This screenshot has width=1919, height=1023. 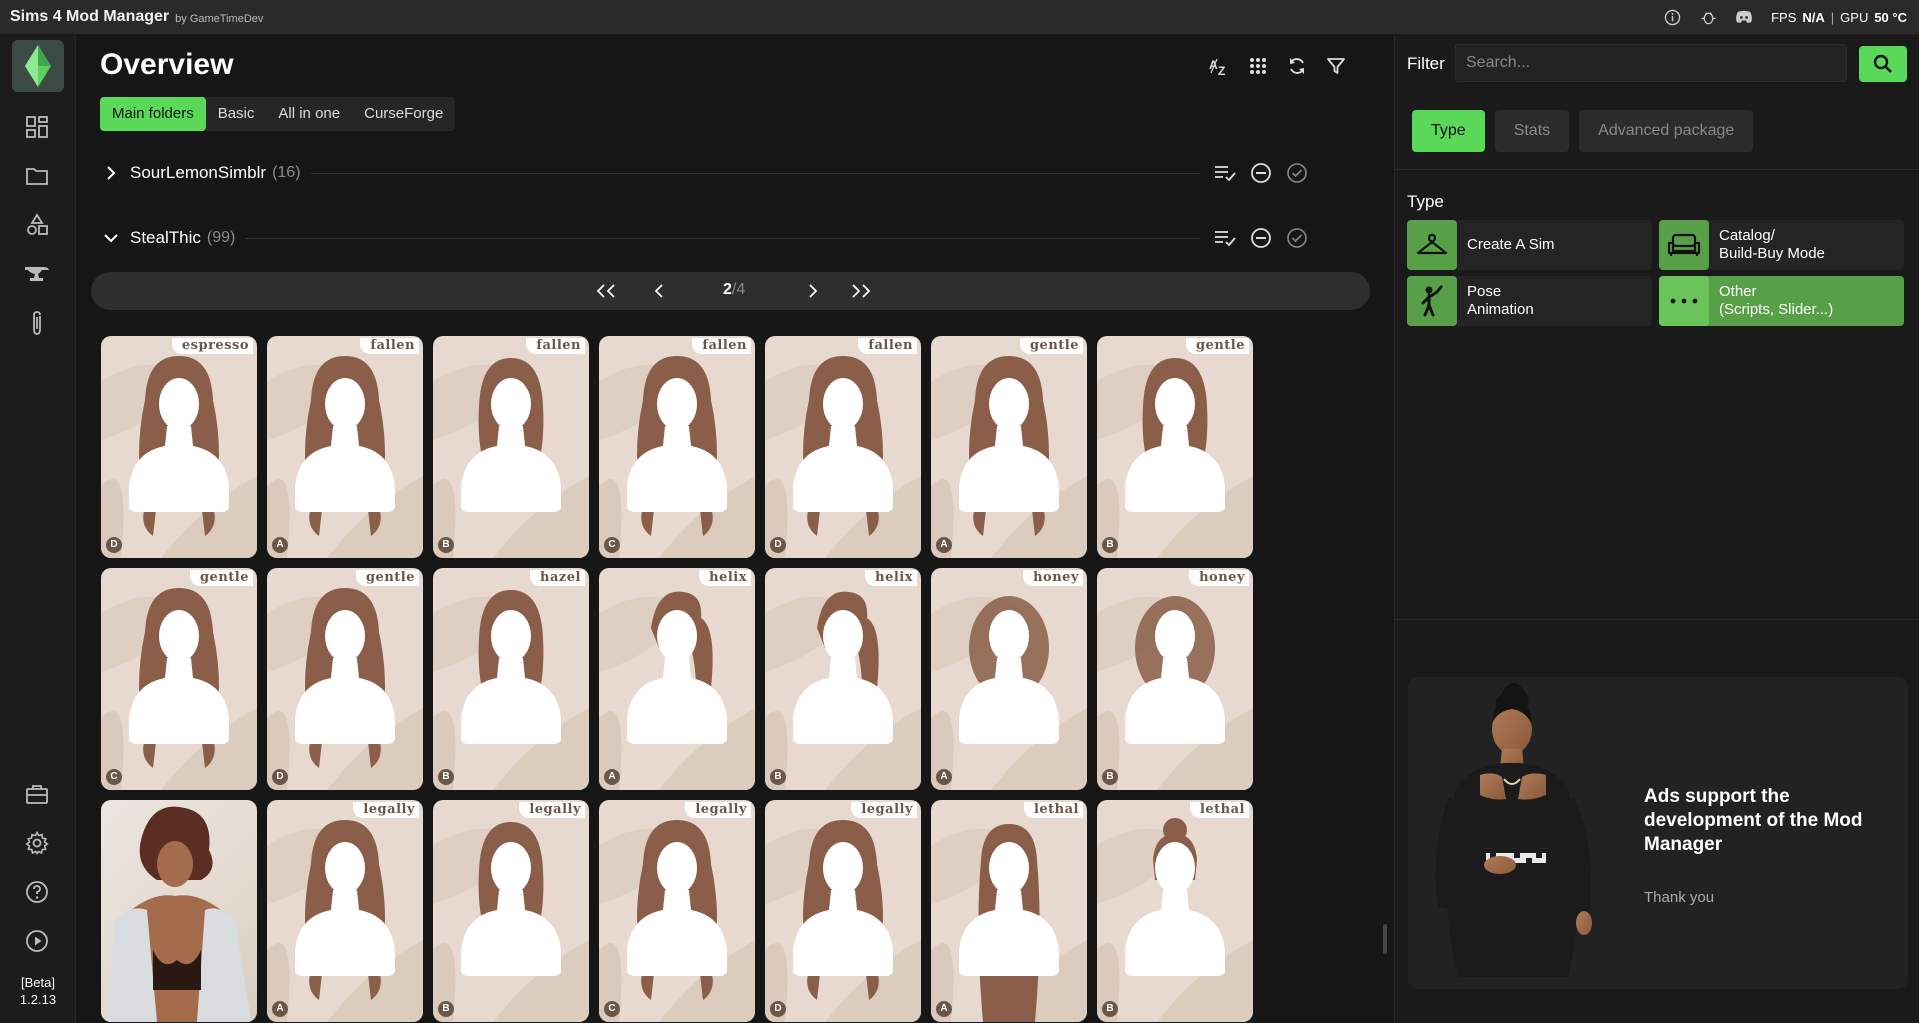 I want to click on info-icon, so click(x=1672, y=17).